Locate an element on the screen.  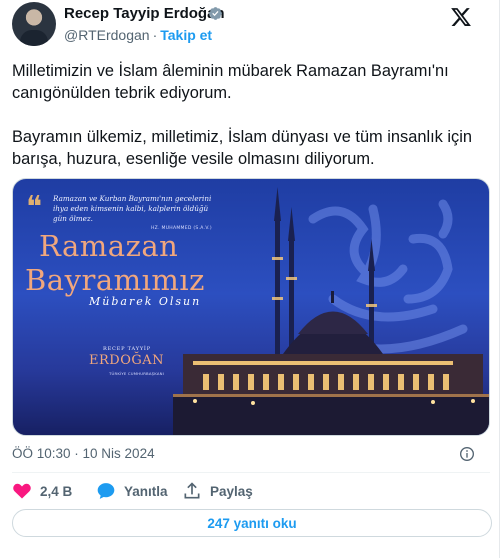
handle-row: @RTErdogan · Takip et is located at coordinates (138, 35).